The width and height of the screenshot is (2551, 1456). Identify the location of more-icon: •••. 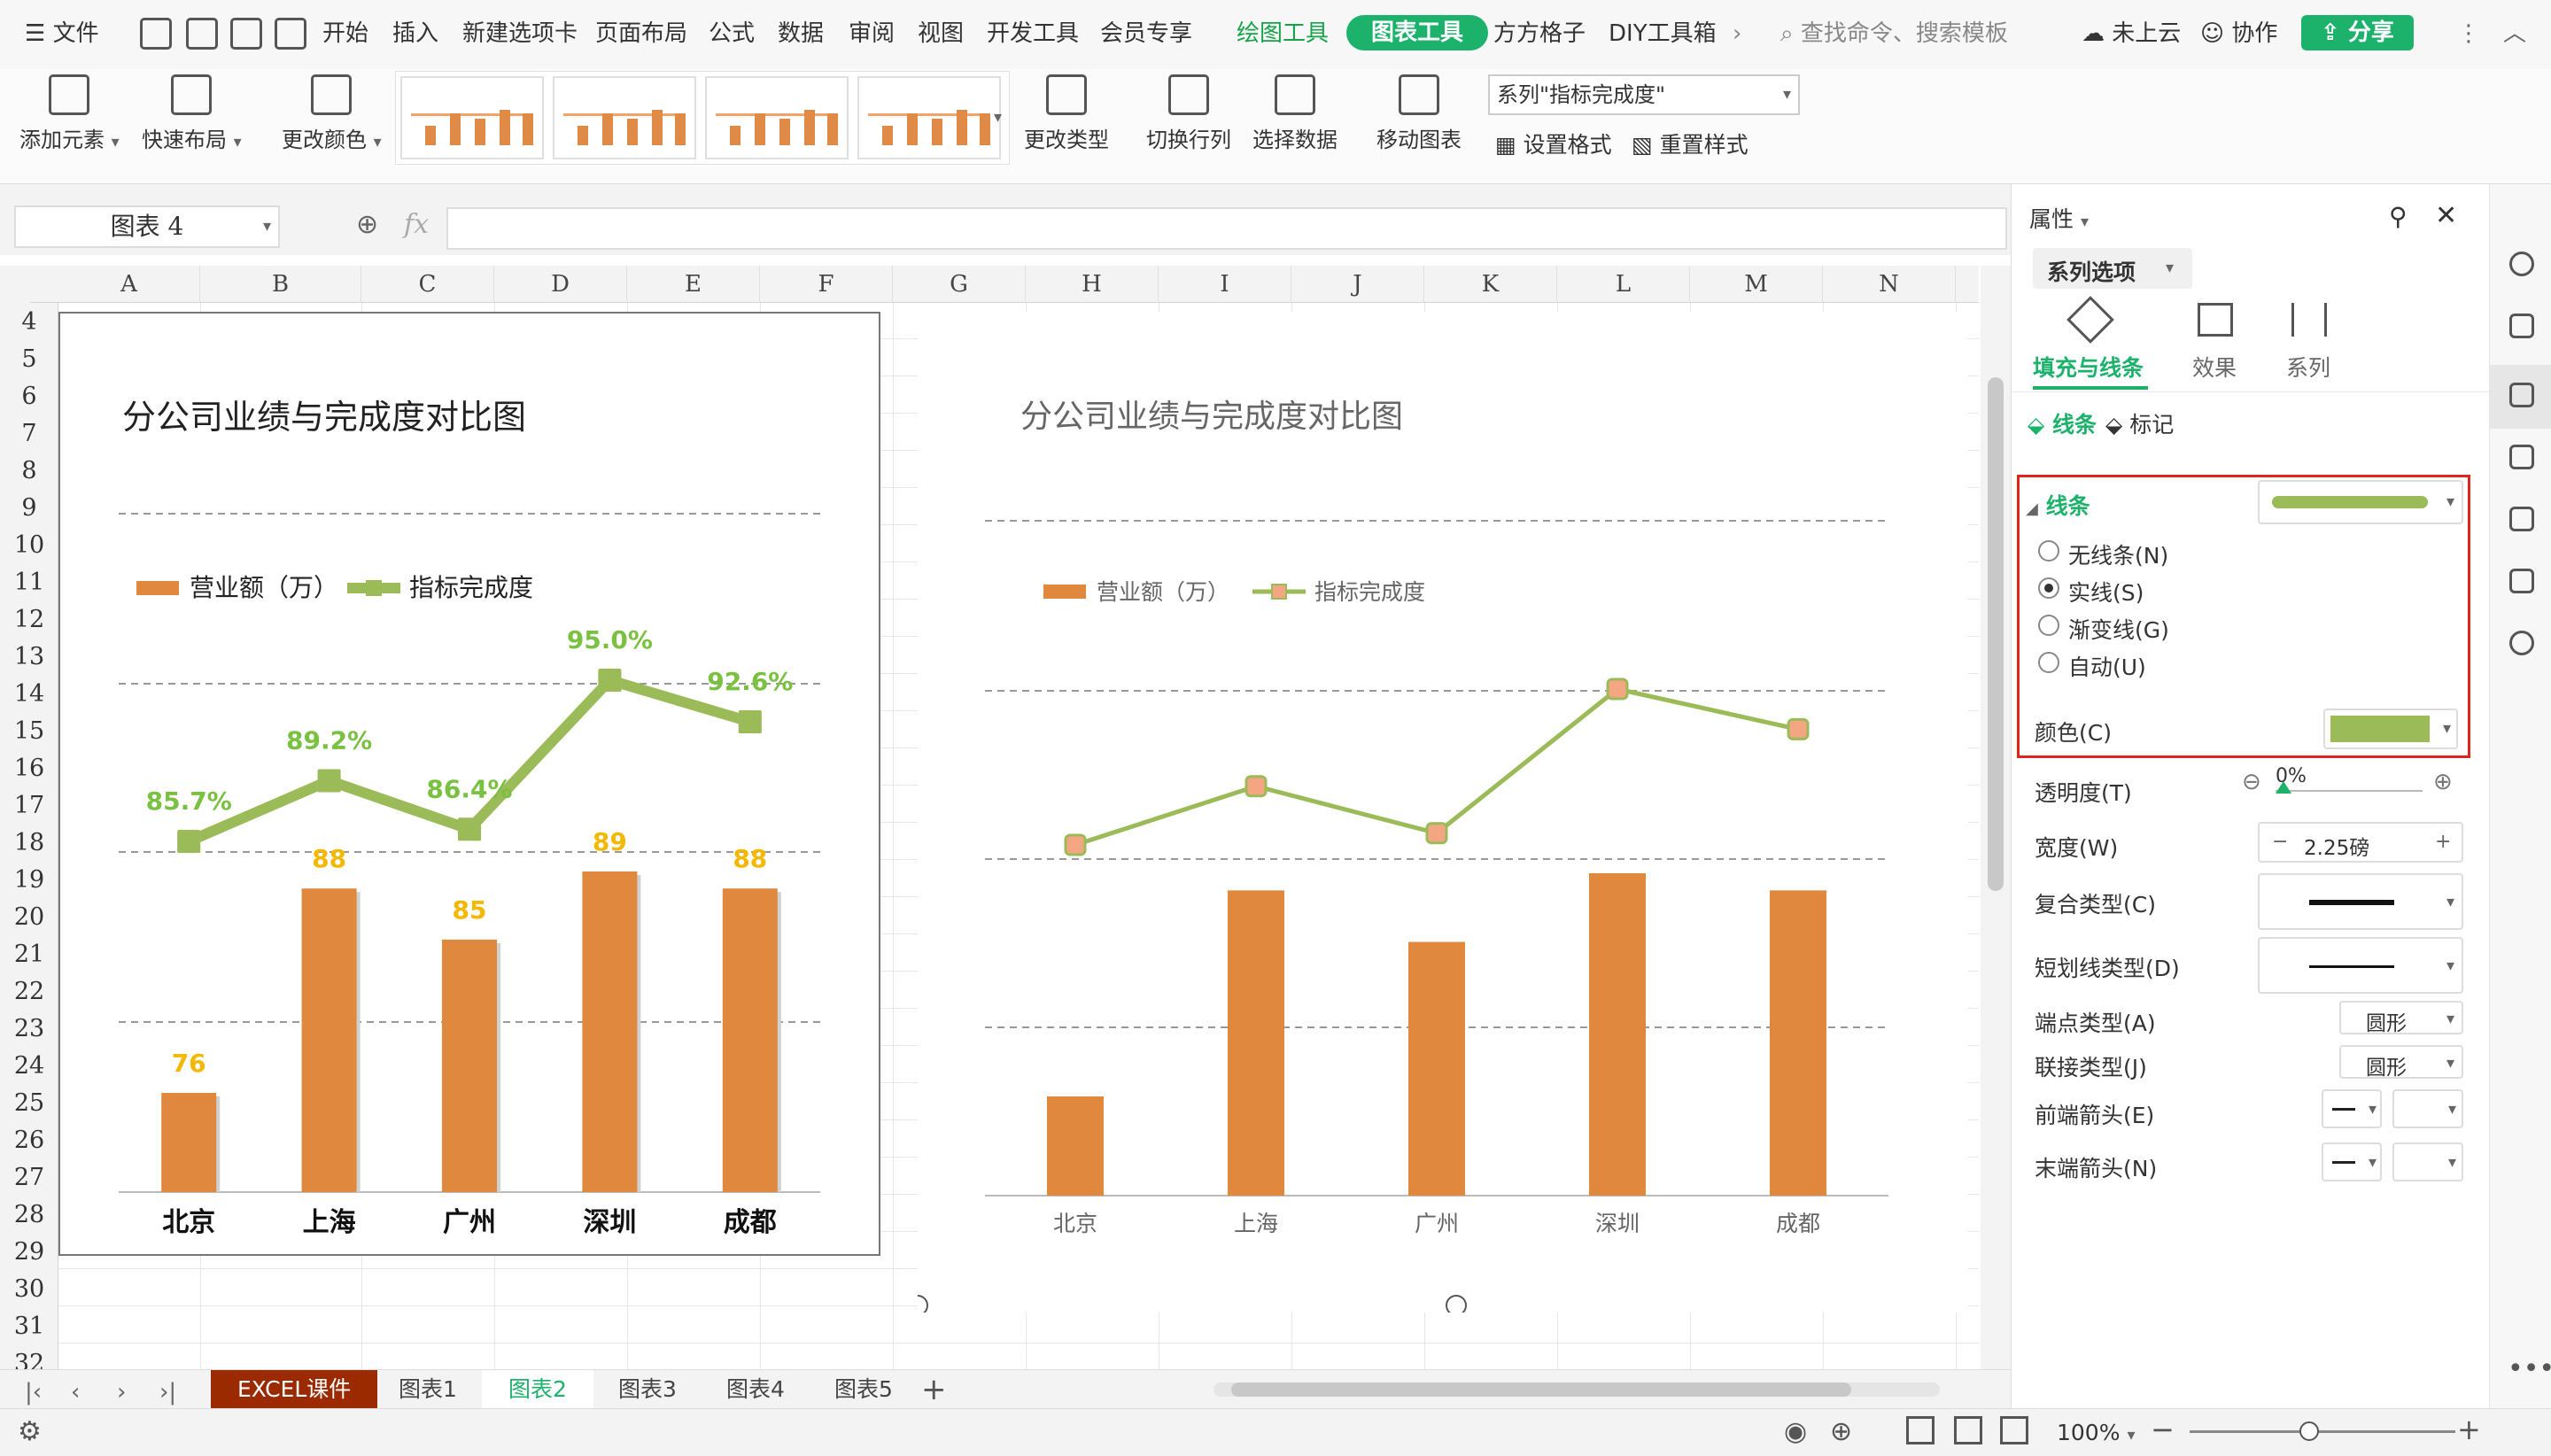
(2530, 1368).